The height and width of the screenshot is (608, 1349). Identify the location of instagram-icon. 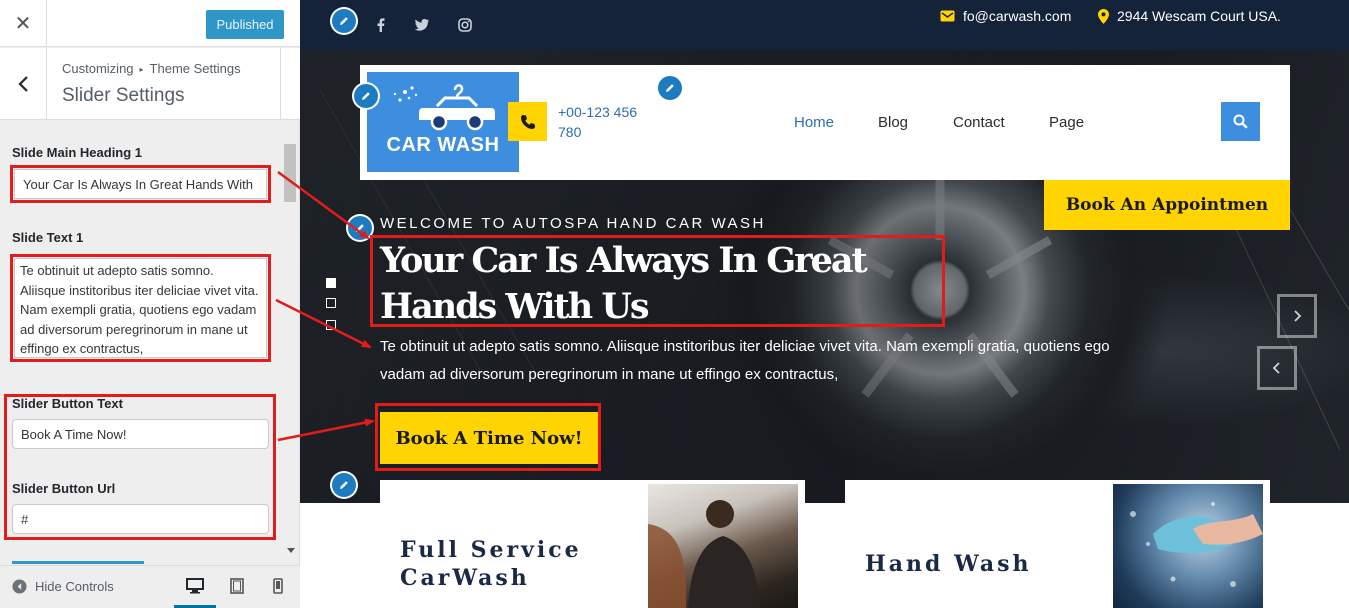
(465, 25).